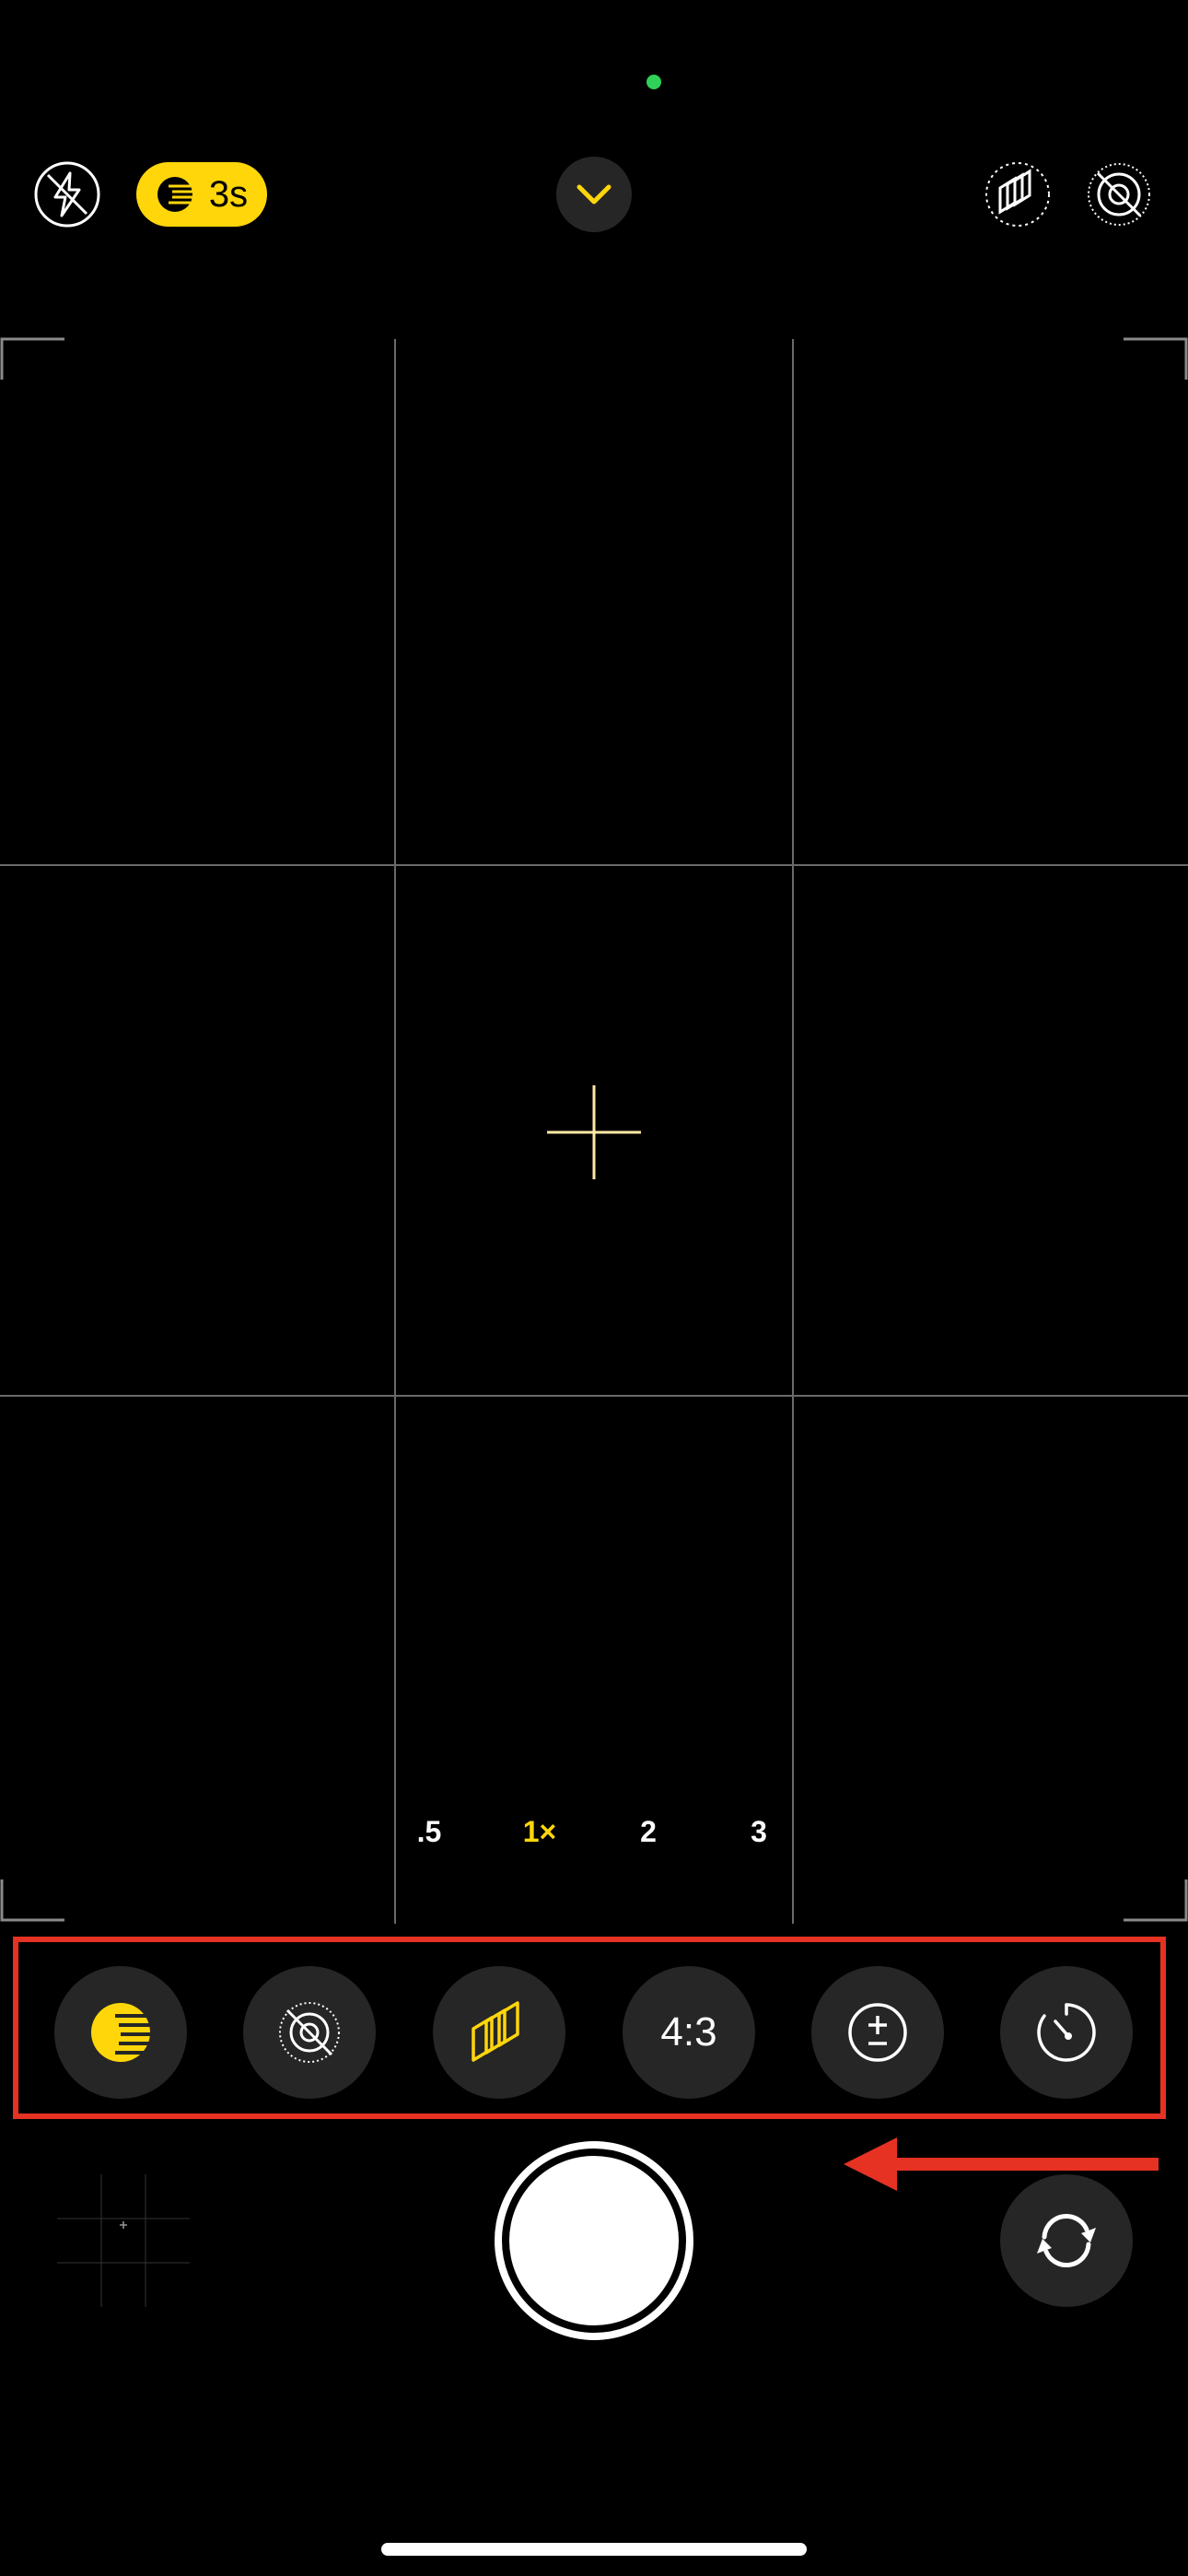 The width and height of the screenshot is (1188, 2576). Describe the element at coordinates (201, 195) in the screenshot. I see `night-mode-pill: 3s` at that location.